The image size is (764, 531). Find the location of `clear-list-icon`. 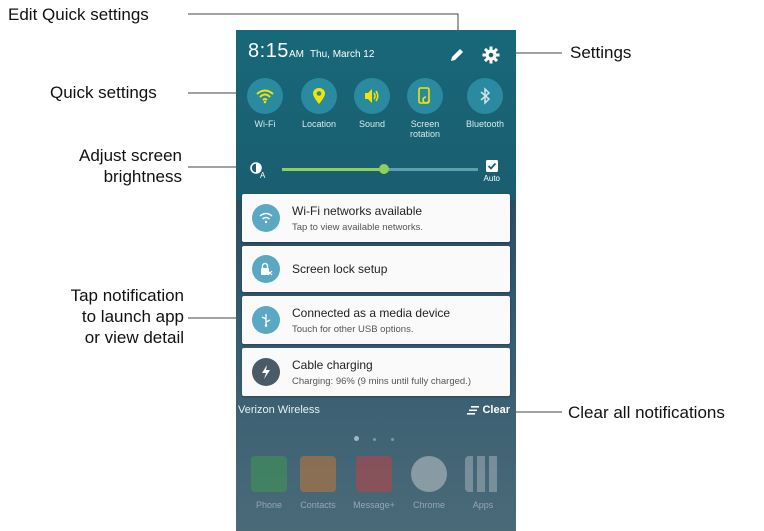

clear-list-icon is located at coordinates (473, 410).